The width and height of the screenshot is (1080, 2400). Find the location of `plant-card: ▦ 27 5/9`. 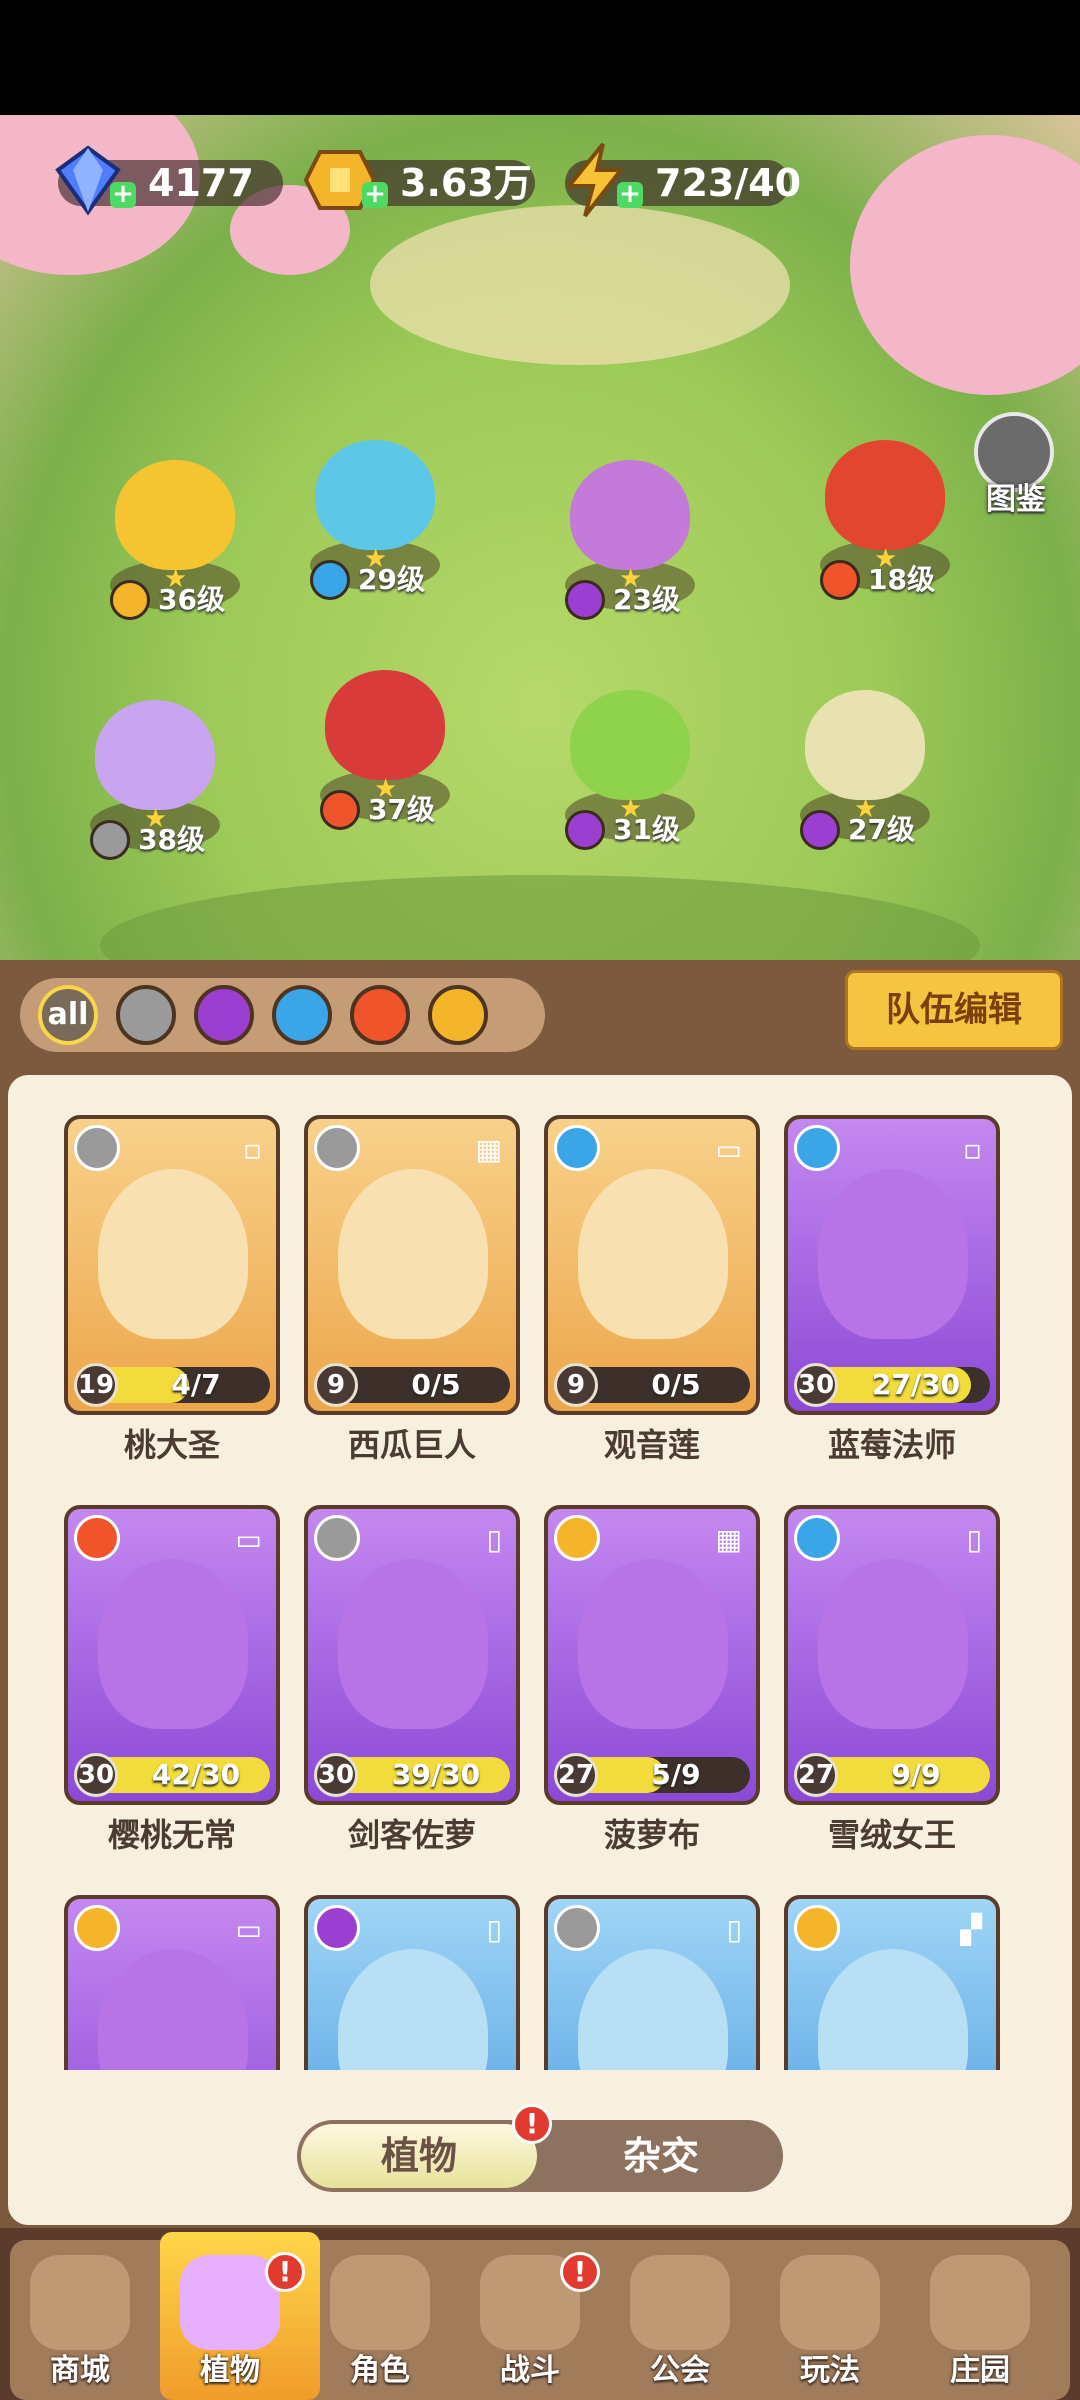

plant-card: ▦ 27 5/9 is located at coordinates (652, 1655).